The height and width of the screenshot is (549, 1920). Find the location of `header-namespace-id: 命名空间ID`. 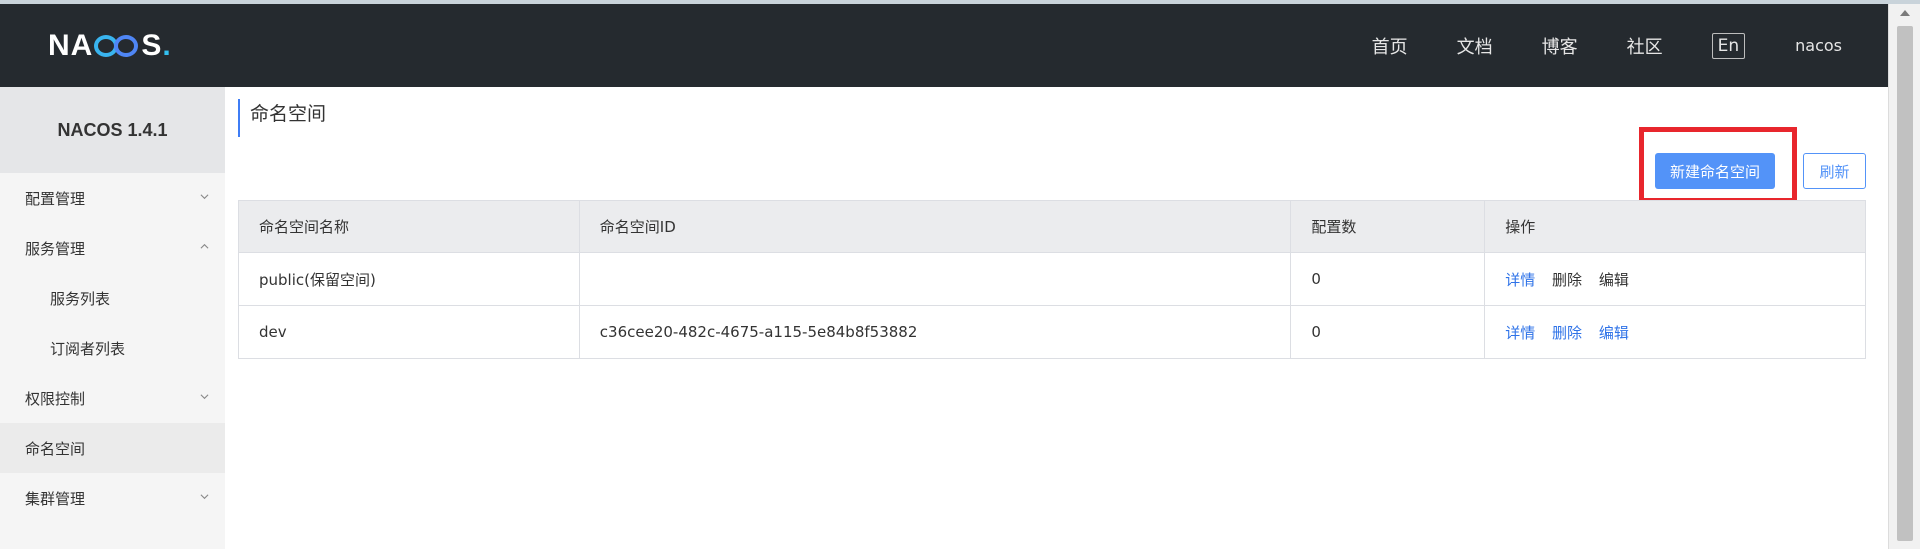

header-namespace-id: 命名空间ID is located at coordinates (935, 226).